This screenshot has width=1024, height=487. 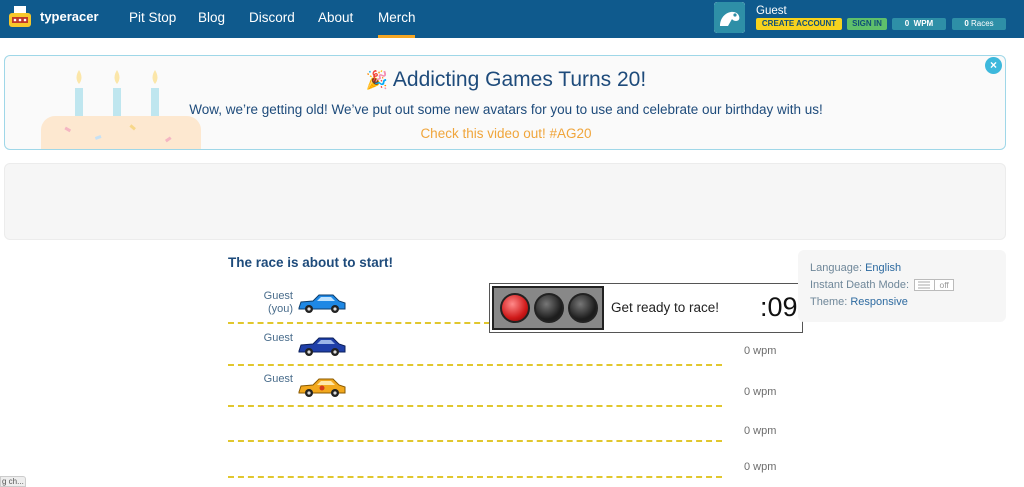 What do you see at coordinates (665, 307) in the screenshot?
I see `countdown-message: Get ready to race!` at bounding box center [665, 307].